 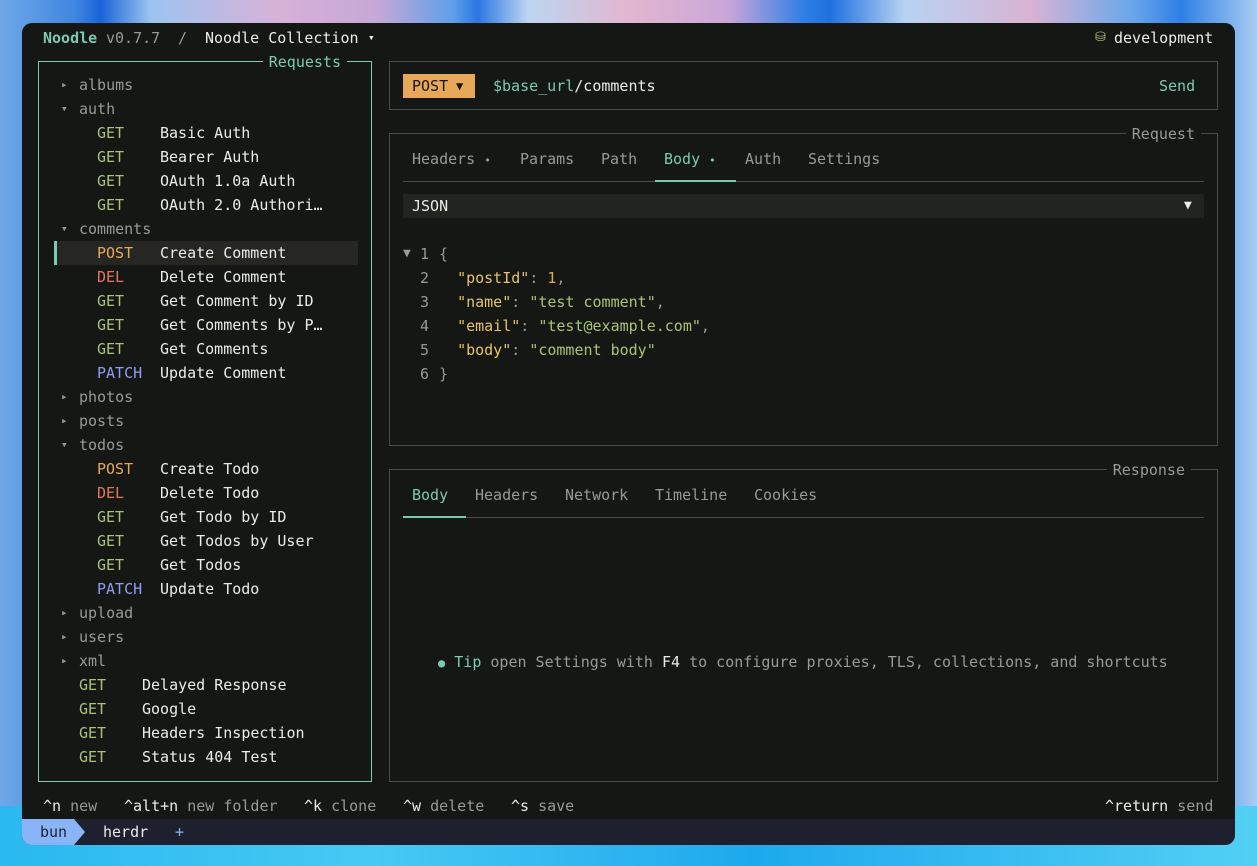 I want to click on sidebar-folder-xml: ▸ xml, so click(x=206, y=661).